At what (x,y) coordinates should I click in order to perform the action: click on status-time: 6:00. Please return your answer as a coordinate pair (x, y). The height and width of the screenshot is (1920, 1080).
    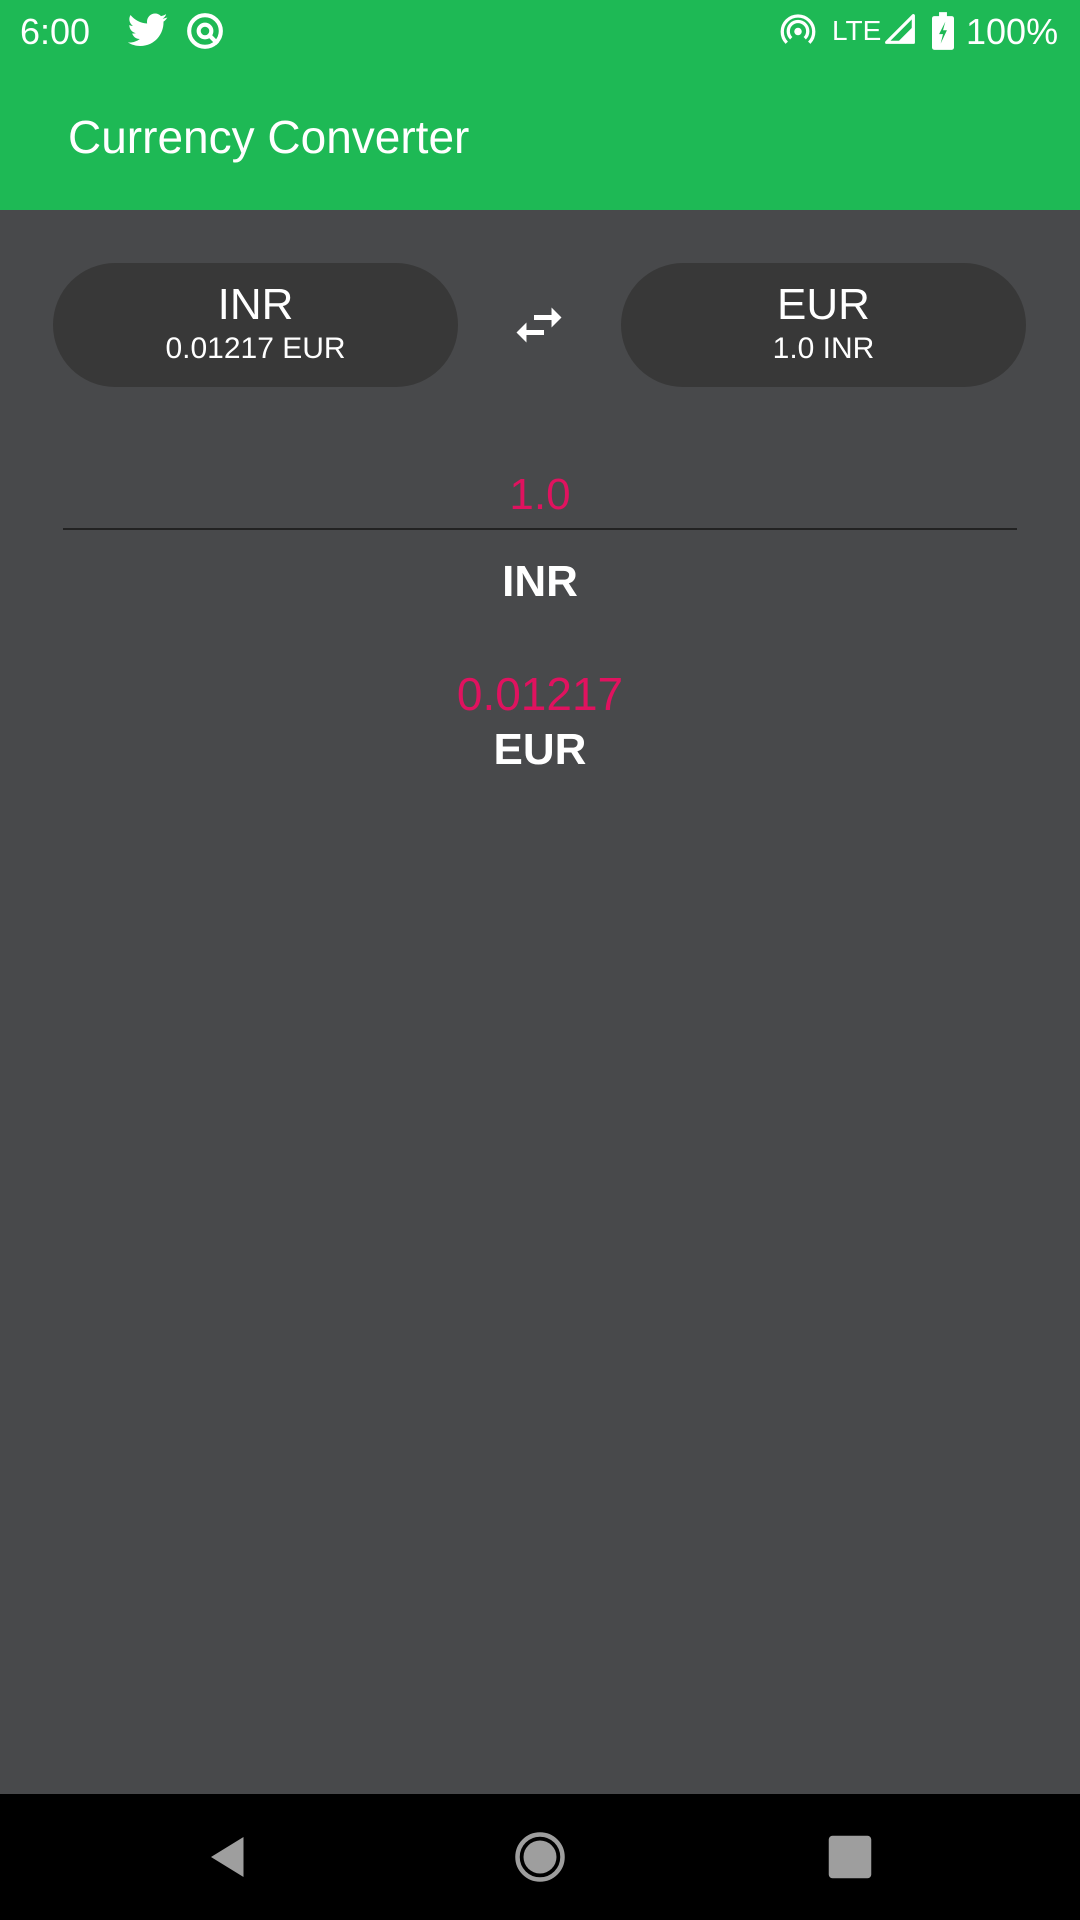
    Looking at the image, I should click on (55, 31).